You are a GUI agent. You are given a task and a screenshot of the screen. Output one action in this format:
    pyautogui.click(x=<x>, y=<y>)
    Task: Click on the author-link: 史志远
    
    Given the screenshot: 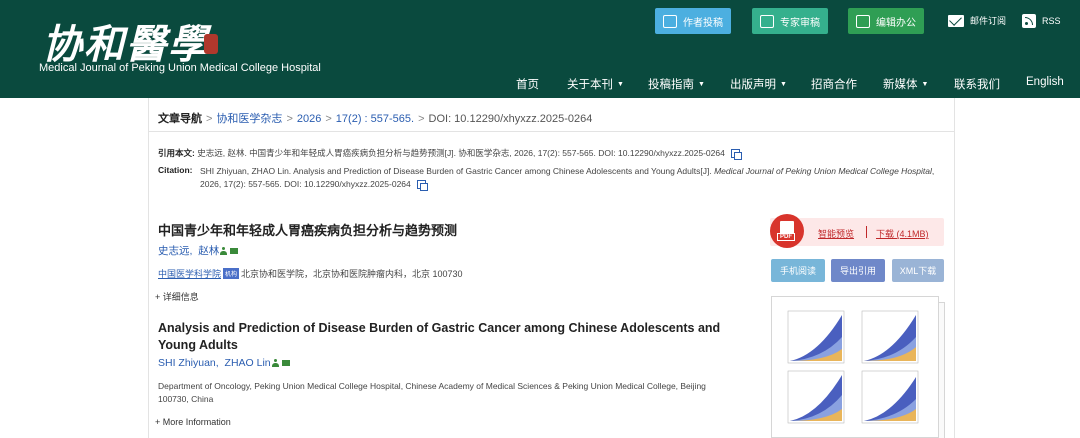 What is the action you would take?
    pyautogui.click(x=174, y=250)
    